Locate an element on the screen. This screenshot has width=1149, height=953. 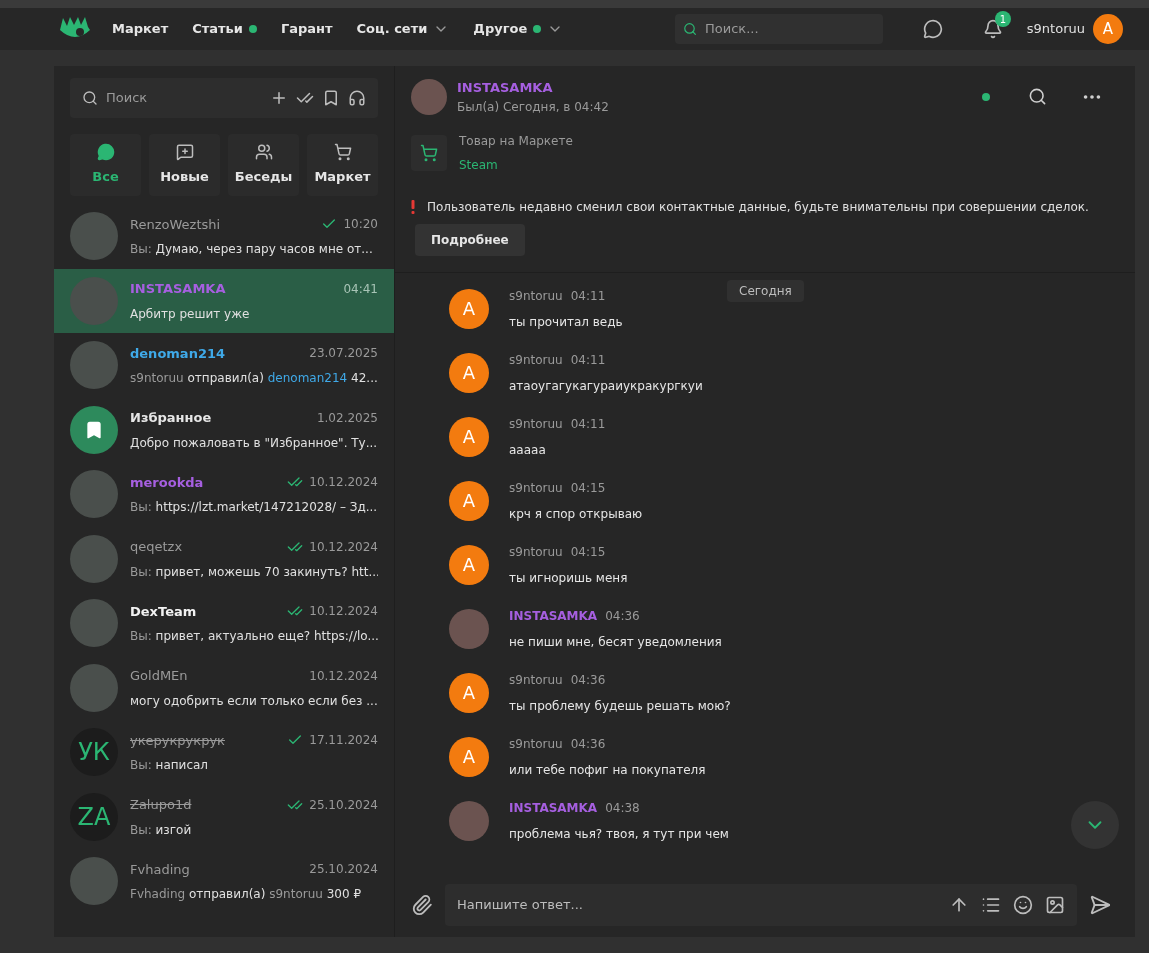
nav-link: Гарант is located at coordinates (306, 29).